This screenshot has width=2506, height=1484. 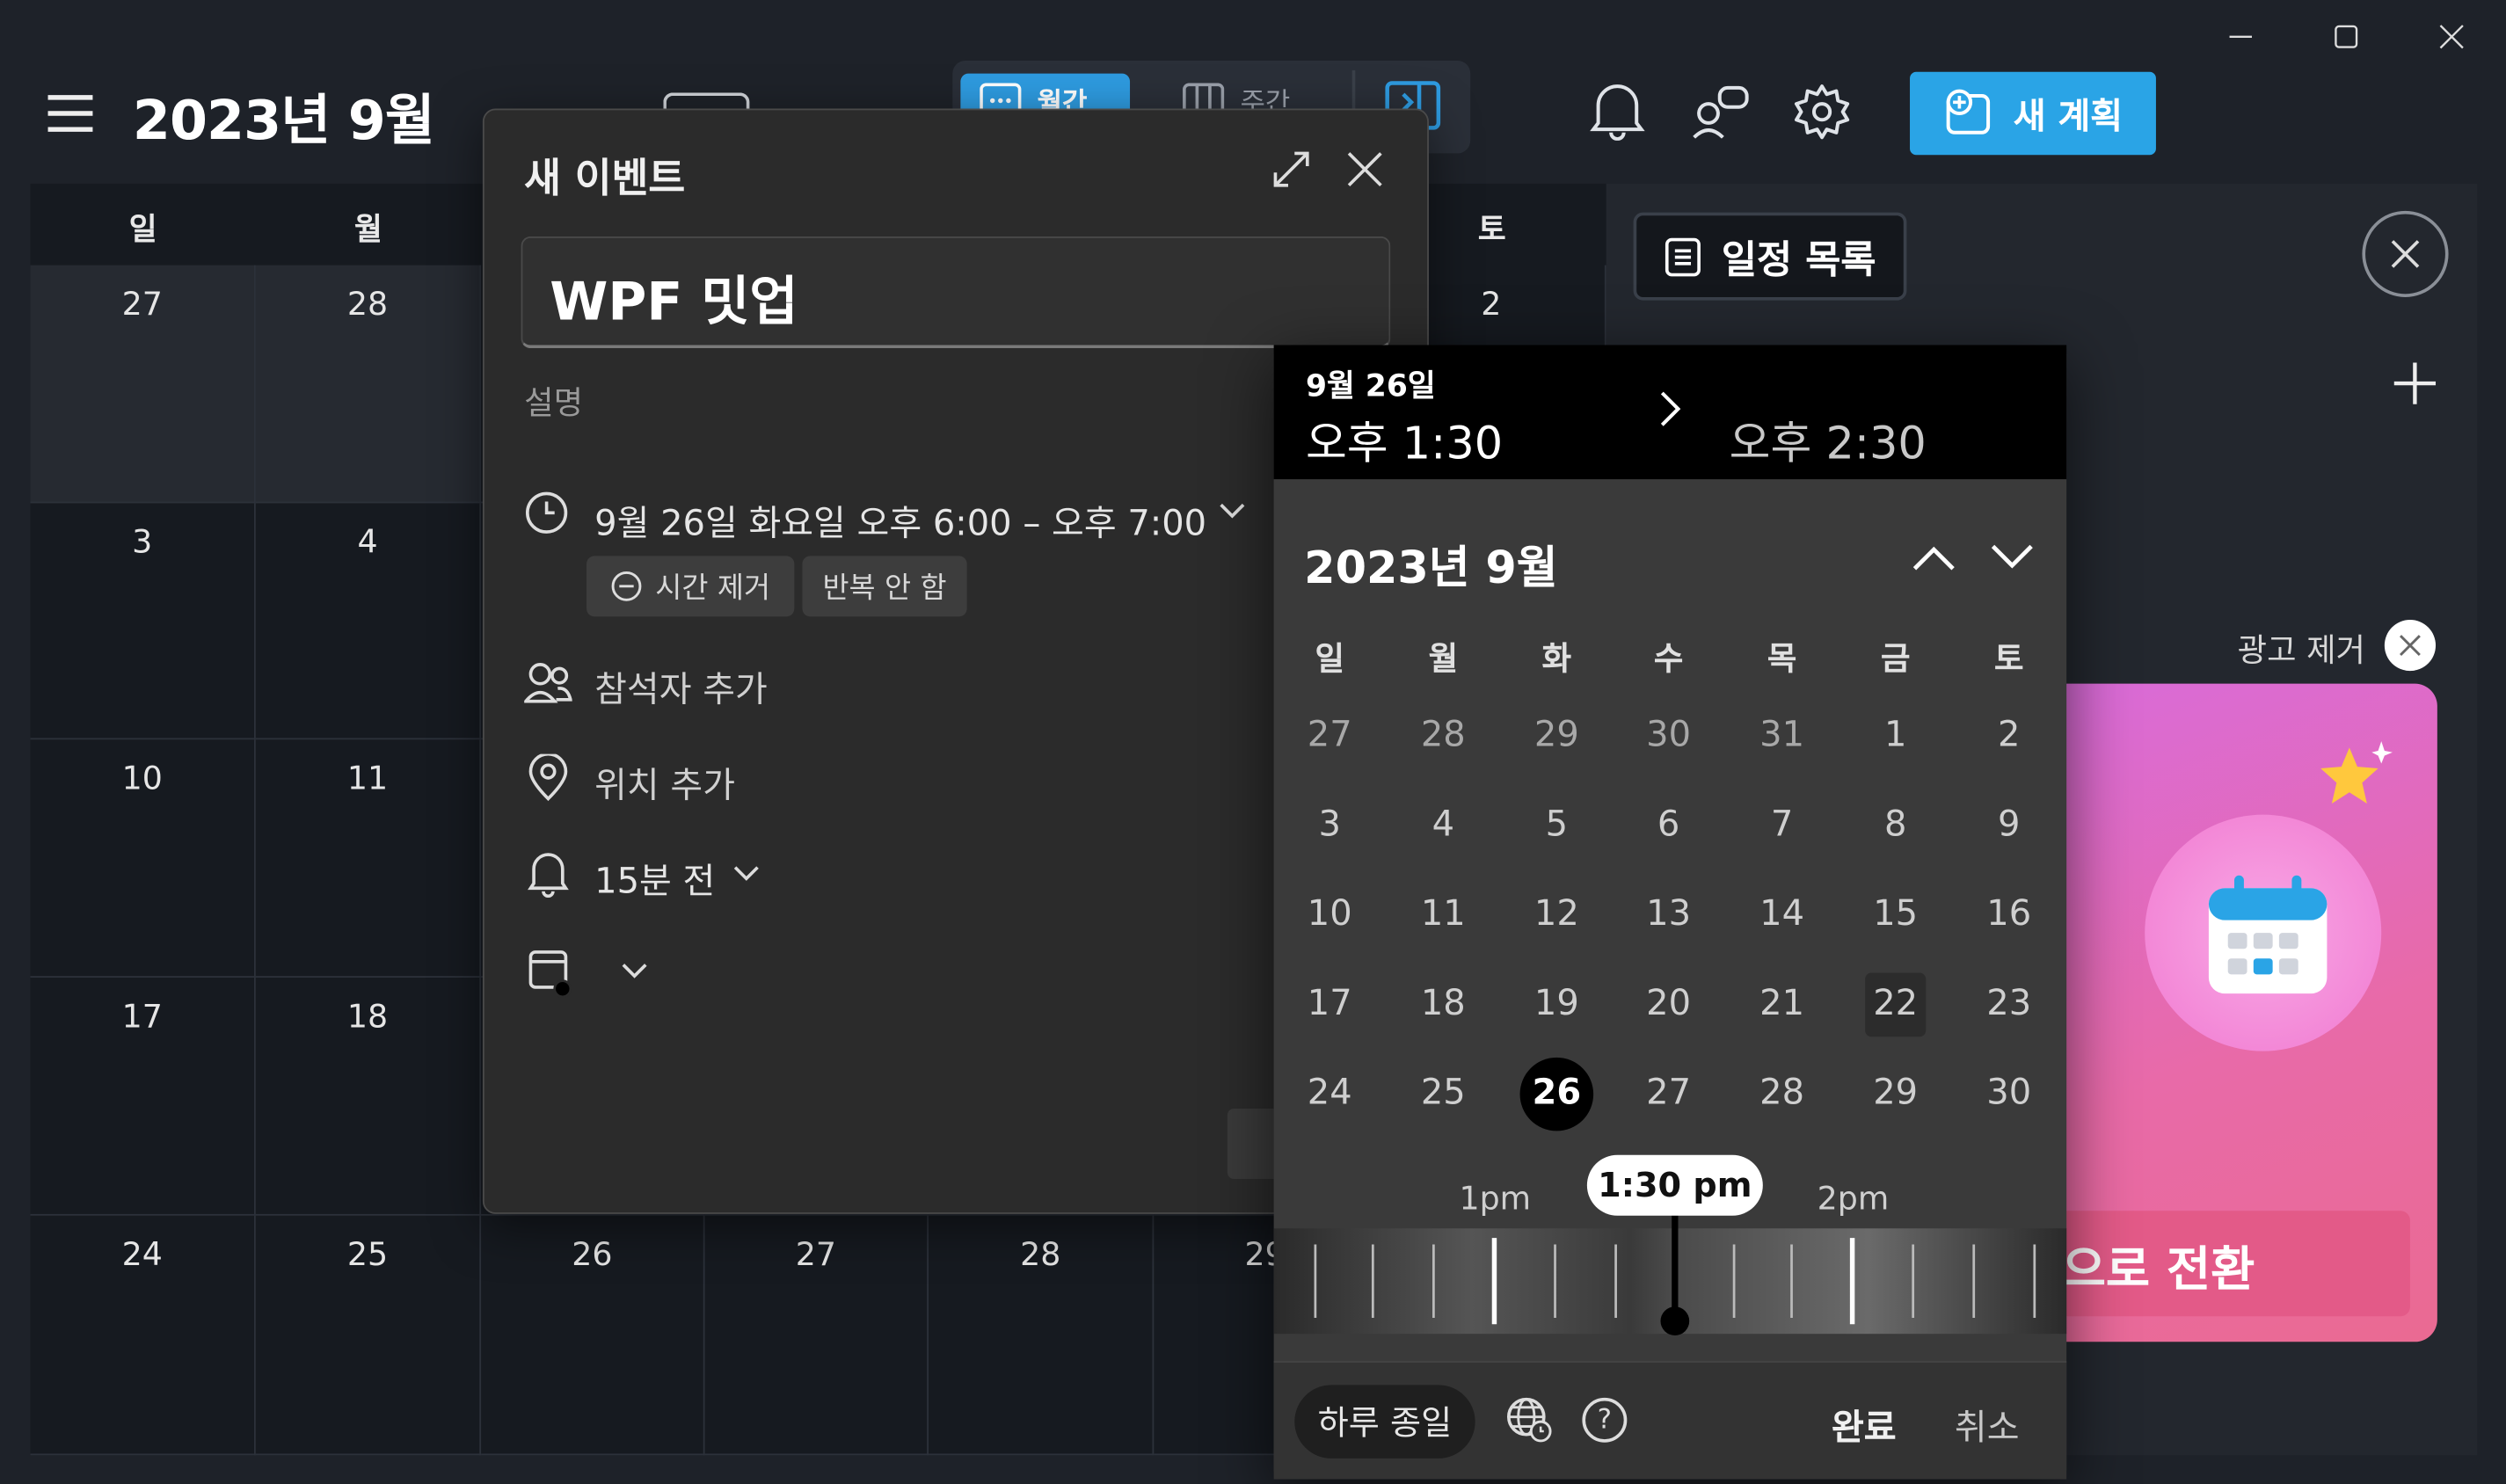 I want to click on calendar-color-icon, so click(x=552, y=974).